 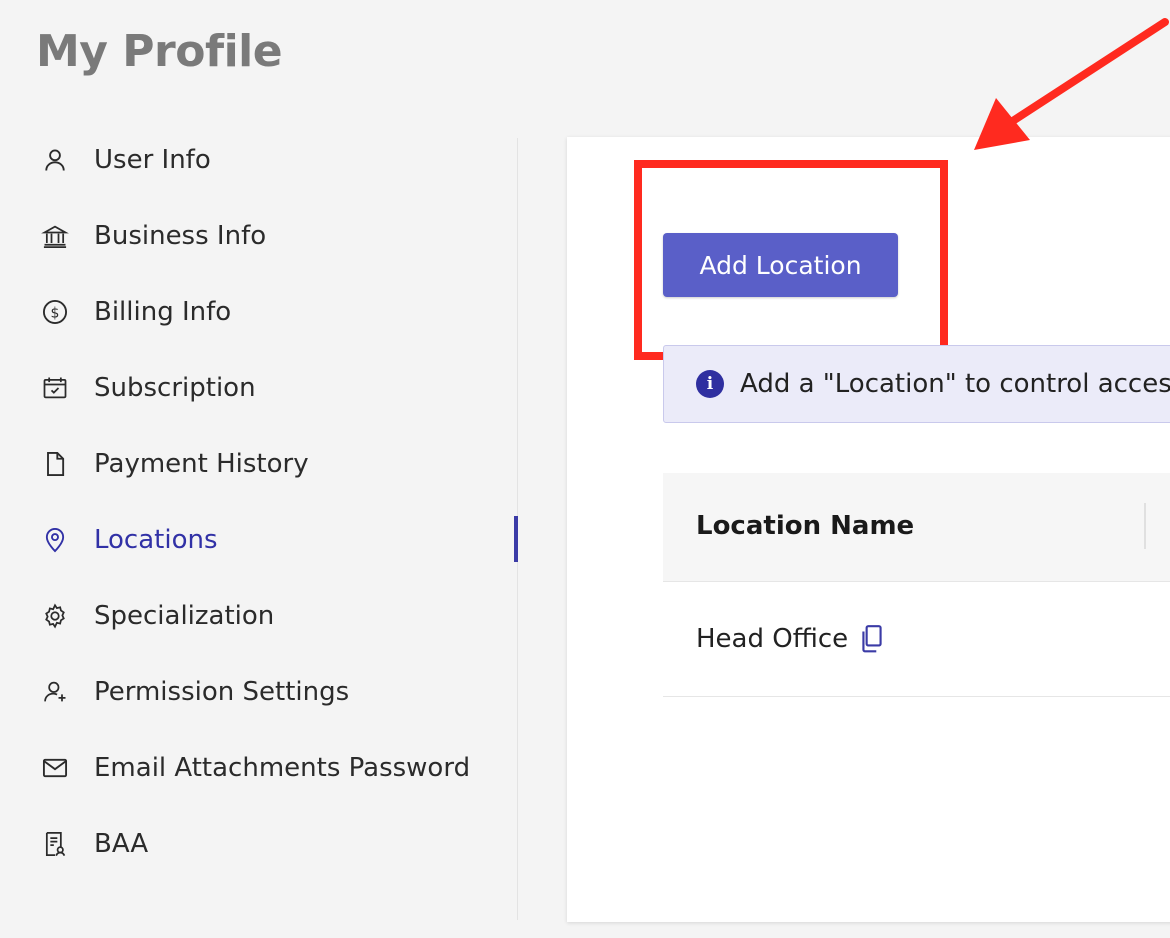 What do you see at coordinates (916, 639) in the screenshot?
I see `table-row: Head Office` at bounding box center [916, 639].